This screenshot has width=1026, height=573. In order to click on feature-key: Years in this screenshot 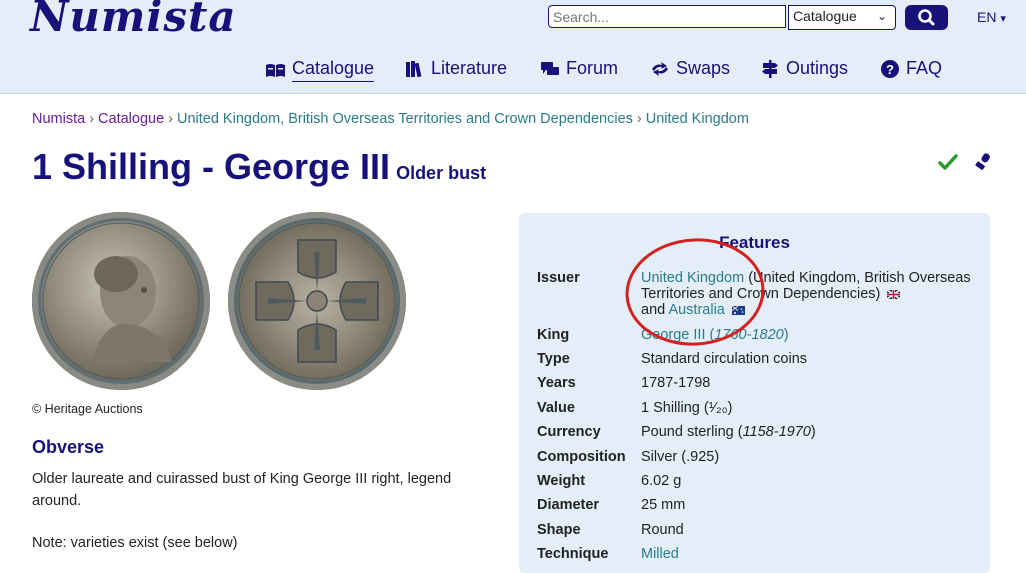, I will do `click(556, 383)`.